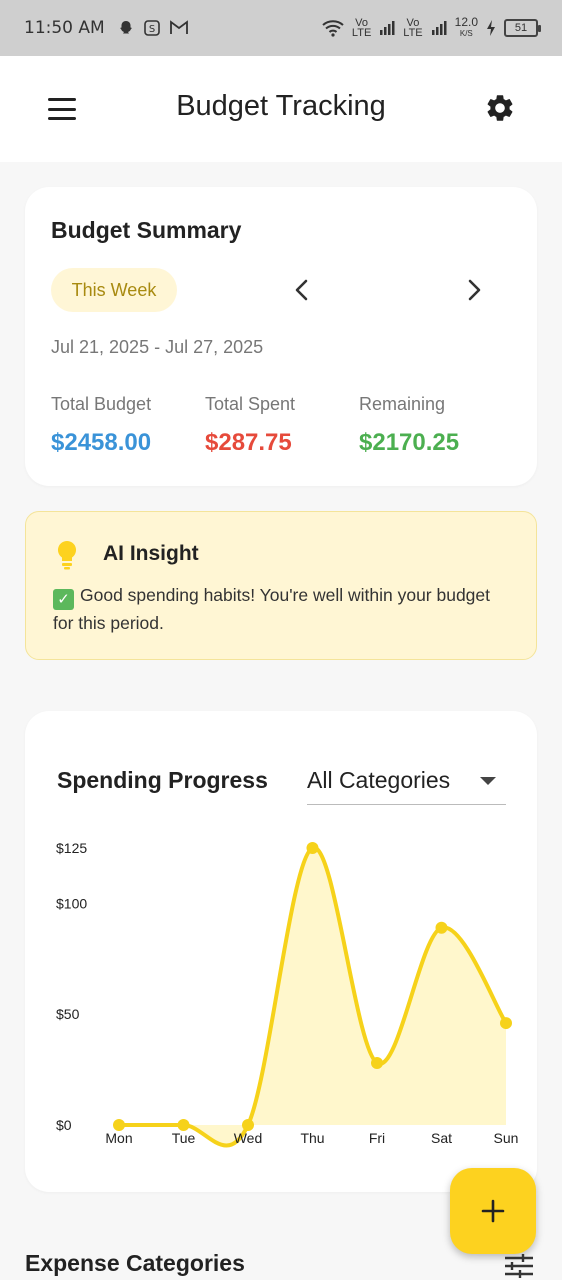  Describe the element at coordinates (506, 1138) in the screenshot. I see `x-tick-label: Sun` at that location.